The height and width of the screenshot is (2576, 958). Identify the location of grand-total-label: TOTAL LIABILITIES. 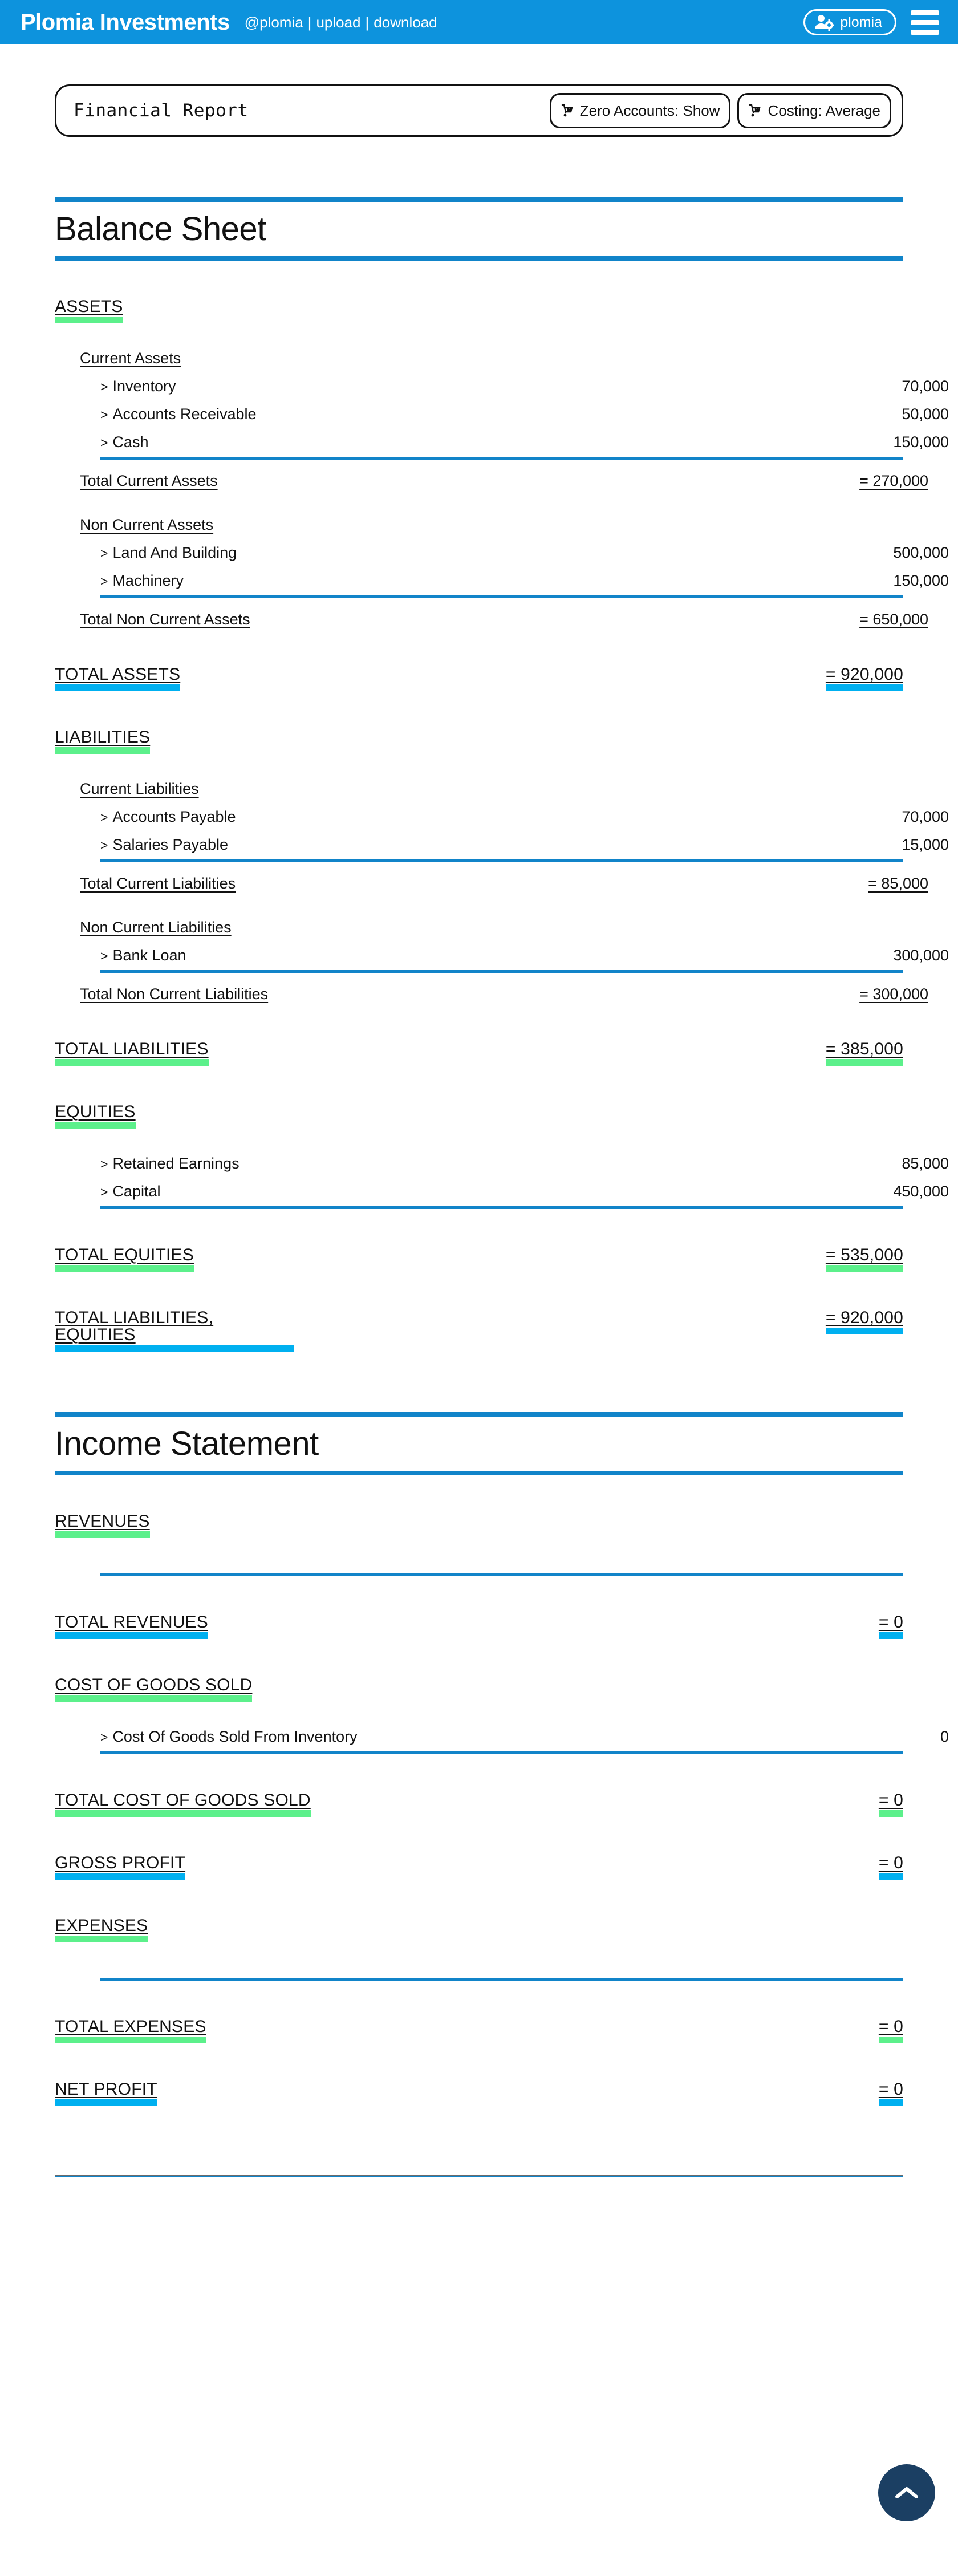
(132, 1053).